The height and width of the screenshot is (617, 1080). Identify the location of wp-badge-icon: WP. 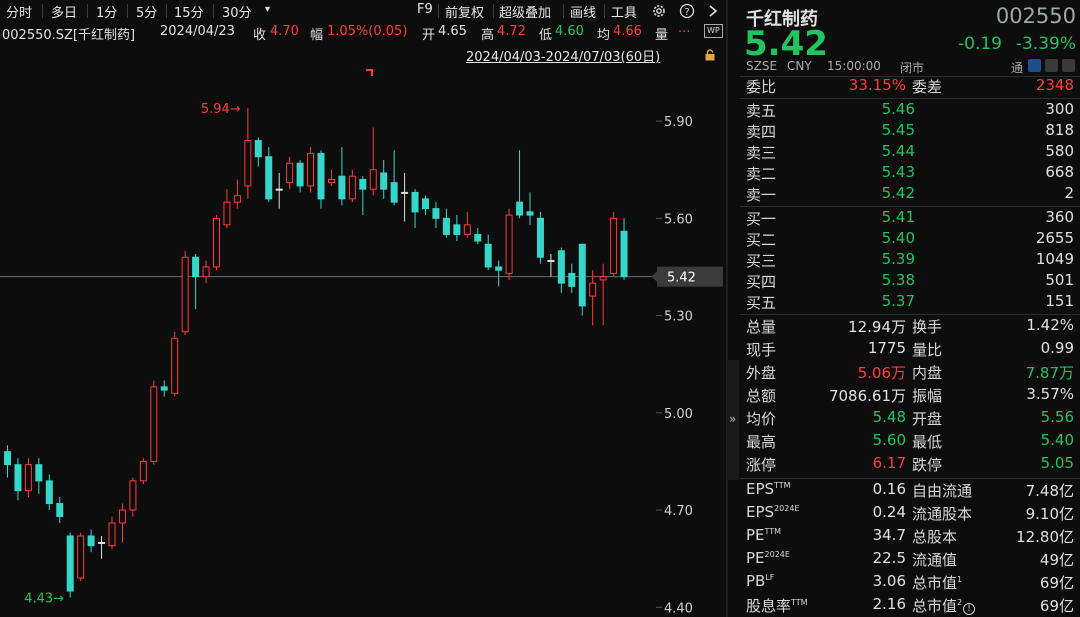
(713, 31).